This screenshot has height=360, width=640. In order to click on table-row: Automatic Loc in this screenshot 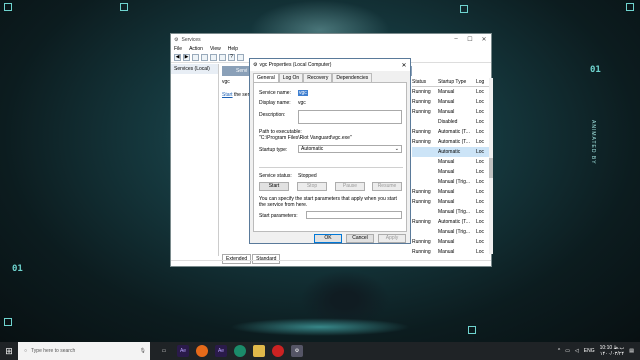, I will do `click(451, 152)`.